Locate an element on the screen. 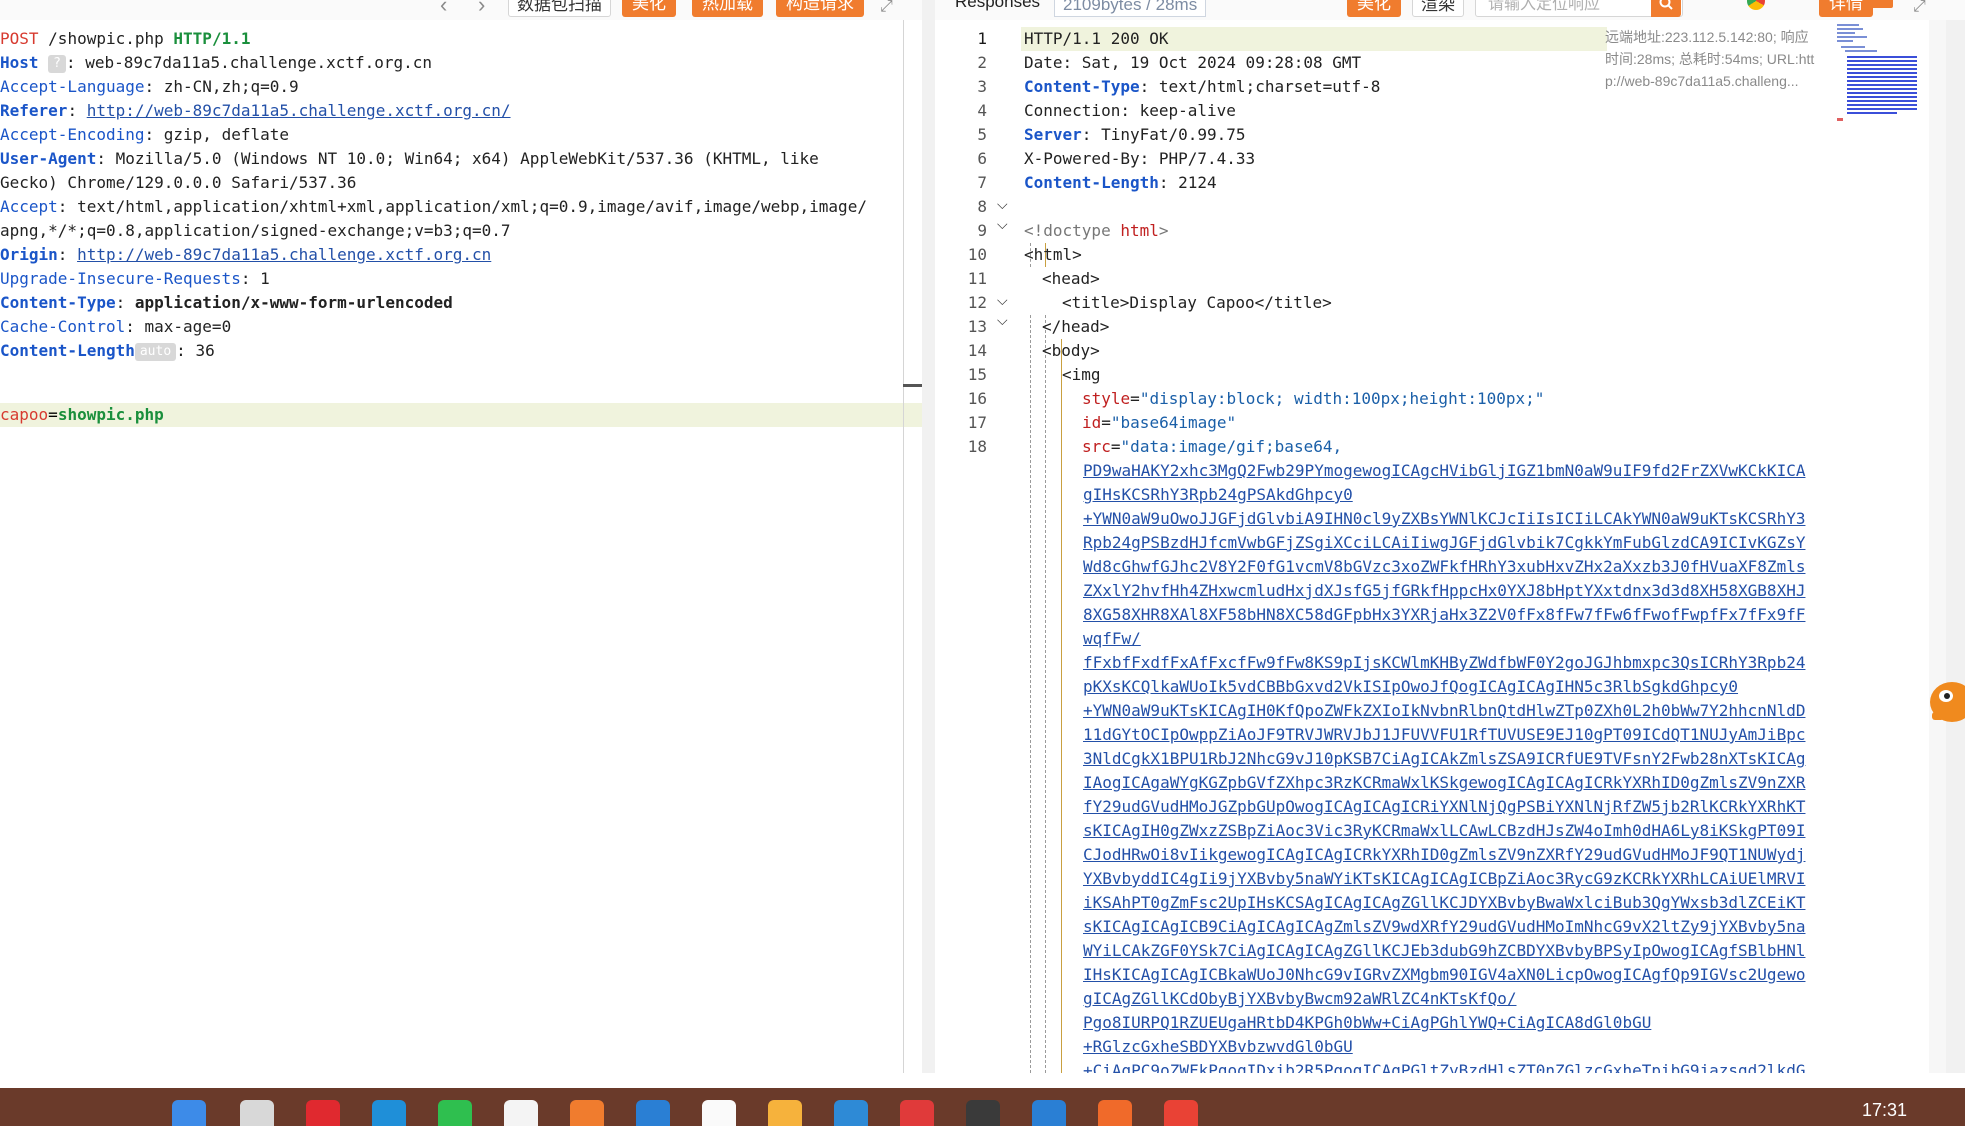 Image resolution: width=1965 pixels, height=1126 pixels. packet-scan-button: 数据包扫描 is located at coordinates (559, 8).